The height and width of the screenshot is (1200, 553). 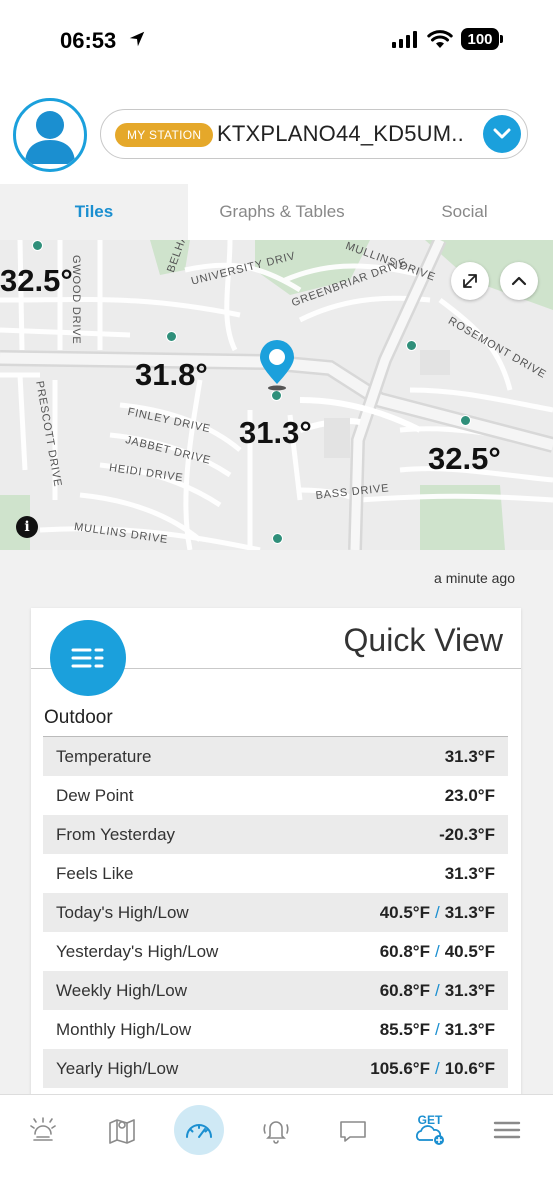 I want to click on nav-map, so click(x=122, y=1130).